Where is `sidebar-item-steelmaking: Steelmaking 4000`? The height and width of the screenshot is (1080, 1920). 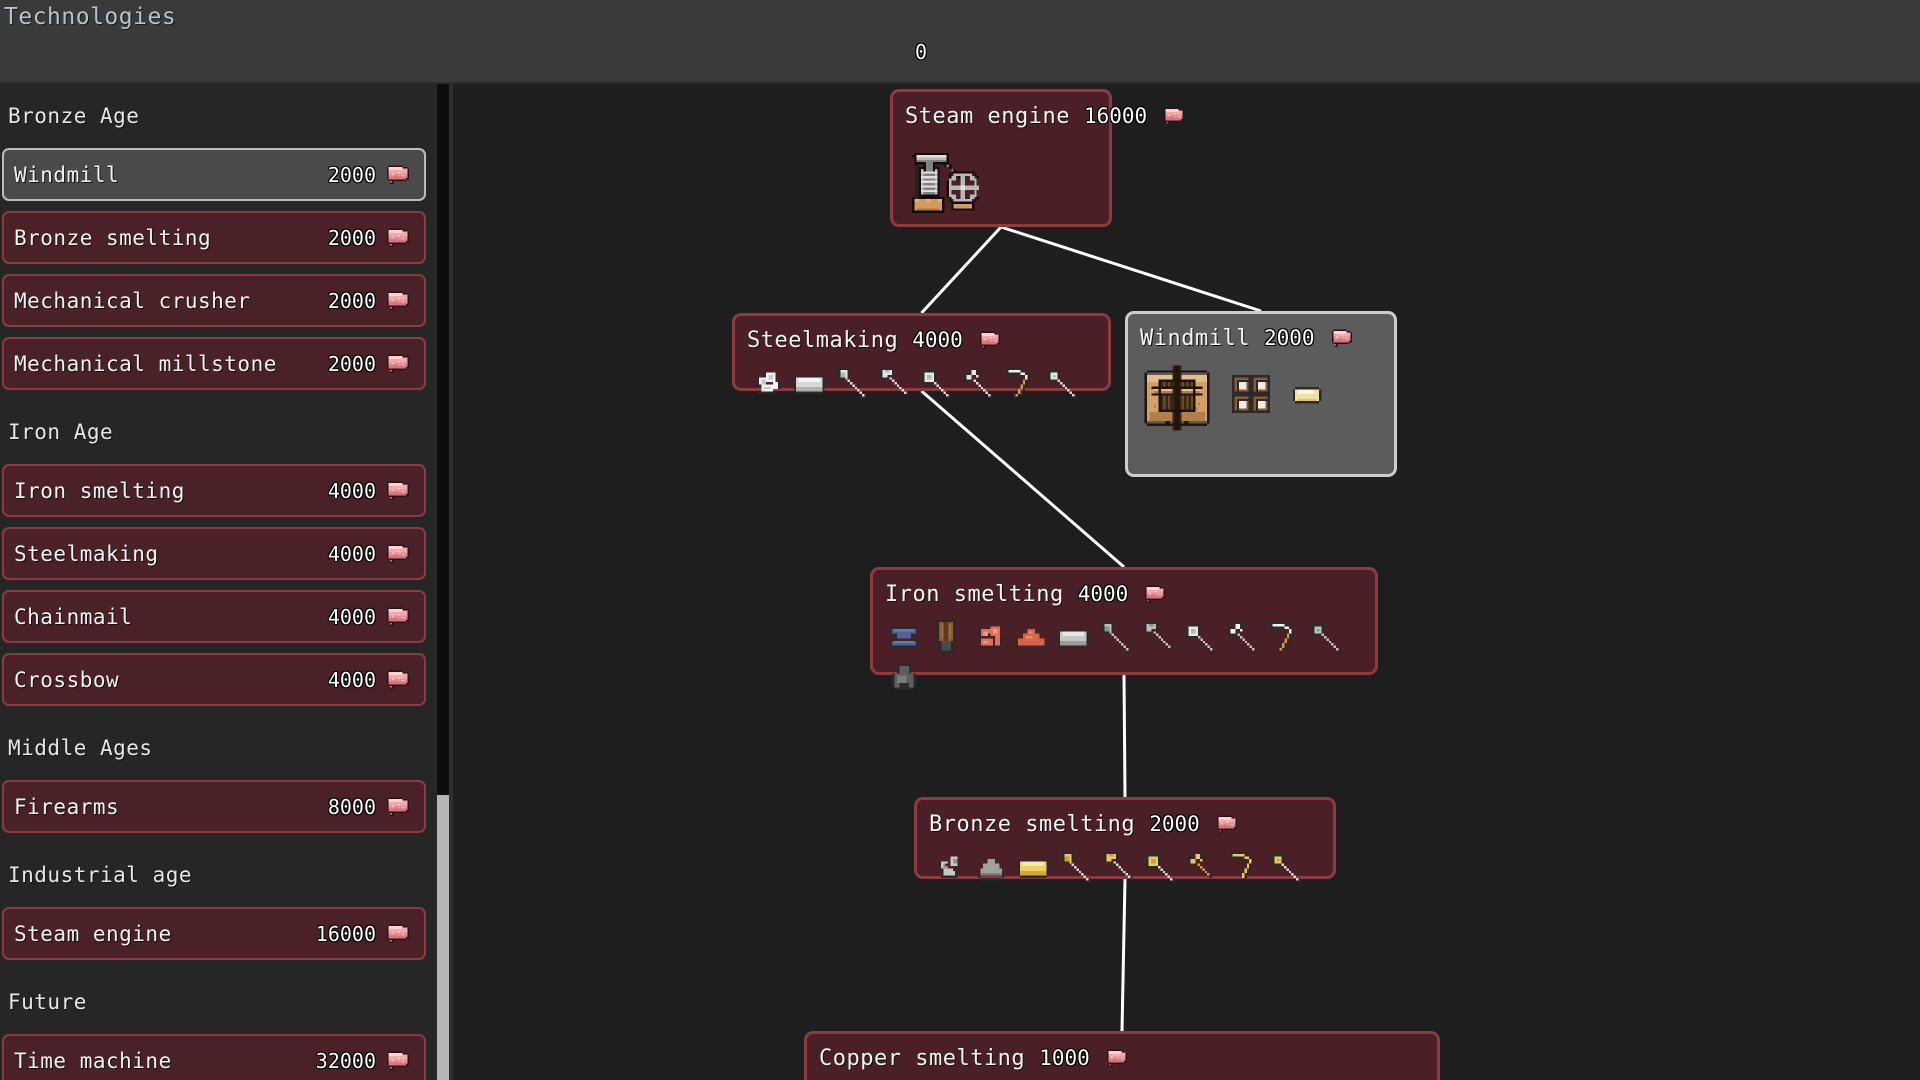
sidebar-item-steelmaking: Steelmaking 4000 is located at coordinates (214, 553).